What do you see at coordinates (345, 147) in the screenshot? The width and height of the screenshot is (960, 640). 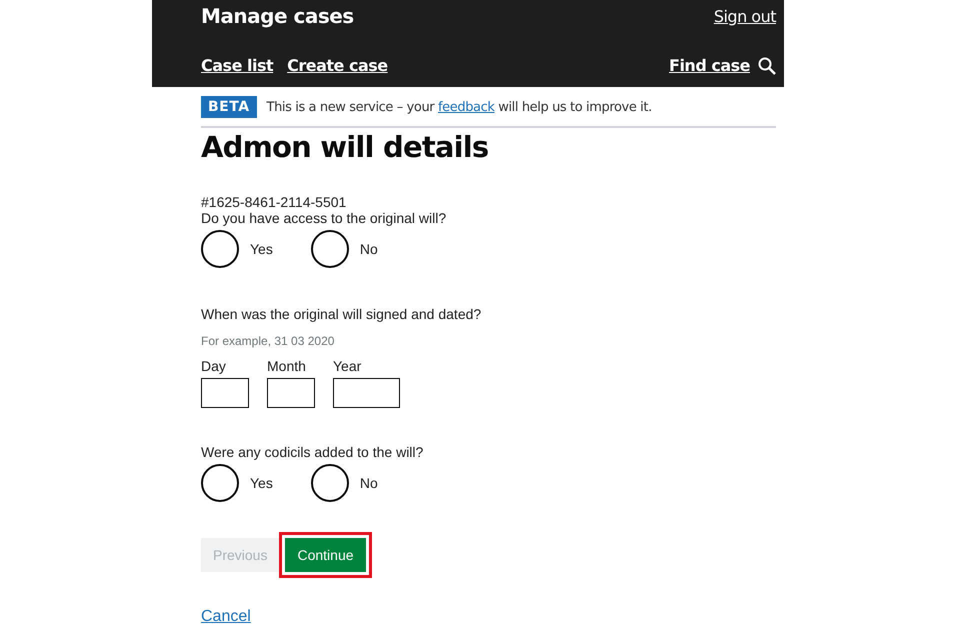 I see `page-heading: Admon will details` at bounding box center [345, 147].